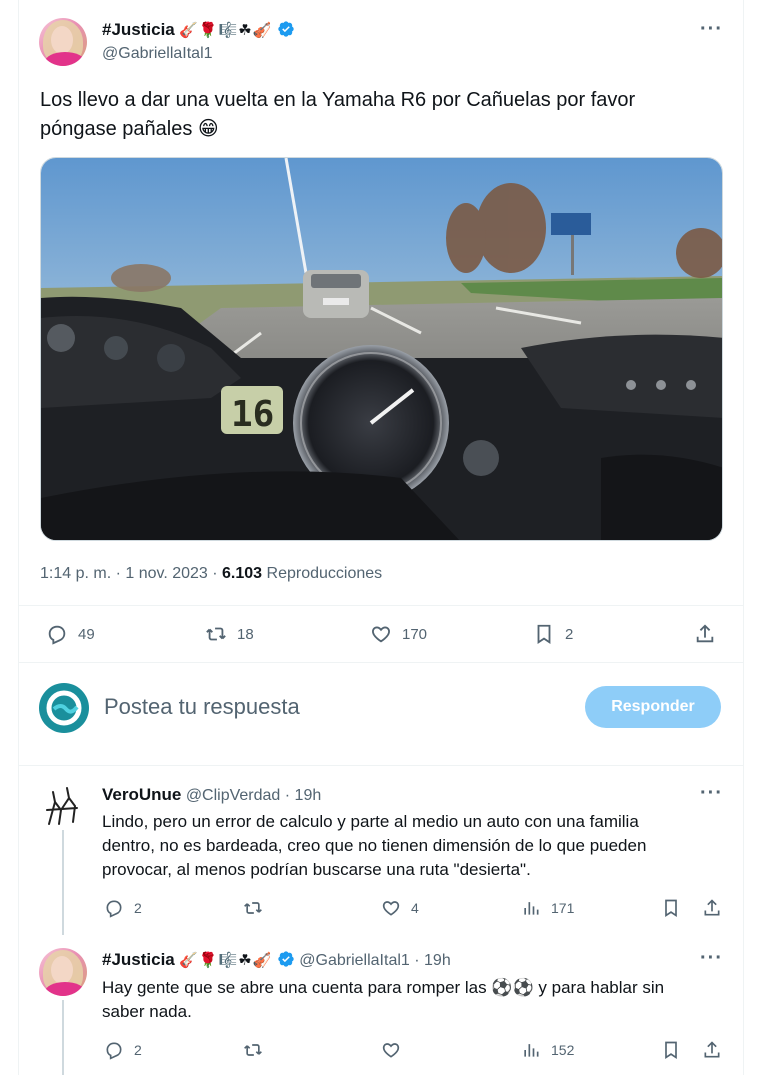 The width and height of the screenshot is (760, 1075). I want to click on reply-author-handle: @GabriellaItal1, so click(354, 960).